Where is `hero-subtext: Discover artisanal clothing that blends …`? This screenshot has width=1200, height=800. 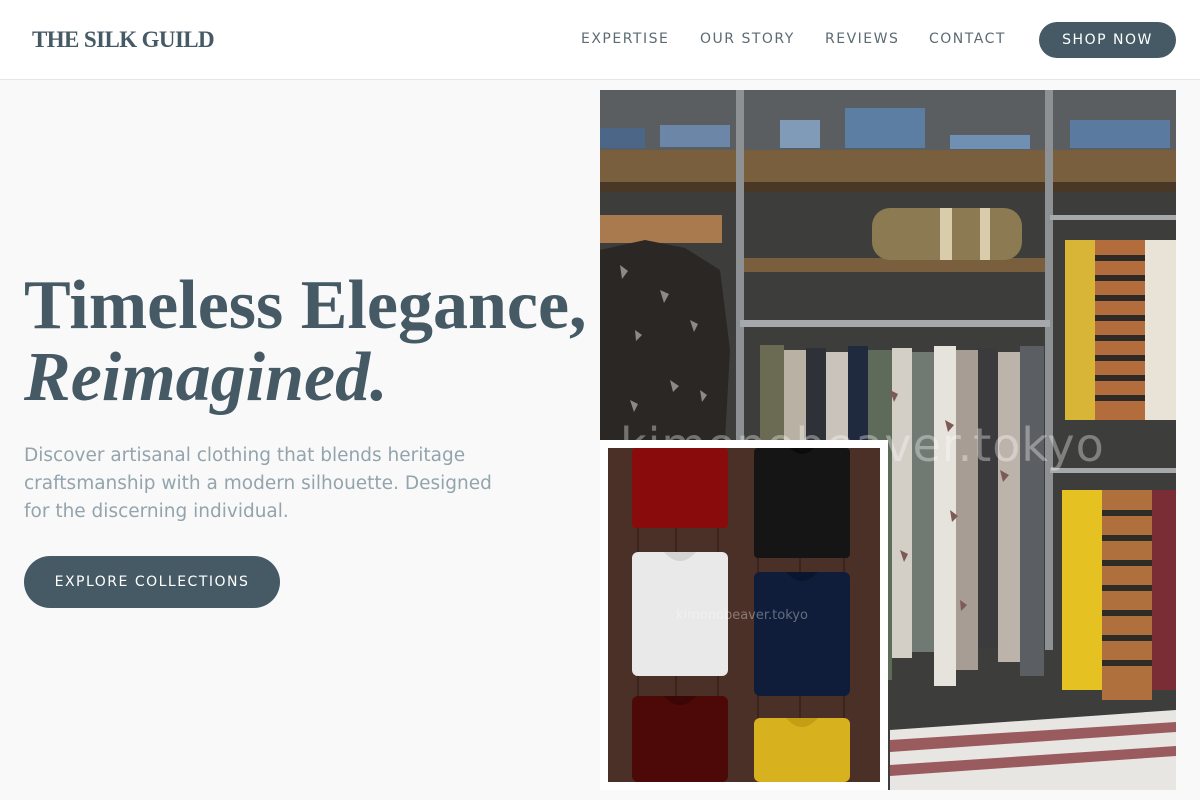 hero-subtext: Discover artisanal clothing that blends … is located at coordinates (258, 483).